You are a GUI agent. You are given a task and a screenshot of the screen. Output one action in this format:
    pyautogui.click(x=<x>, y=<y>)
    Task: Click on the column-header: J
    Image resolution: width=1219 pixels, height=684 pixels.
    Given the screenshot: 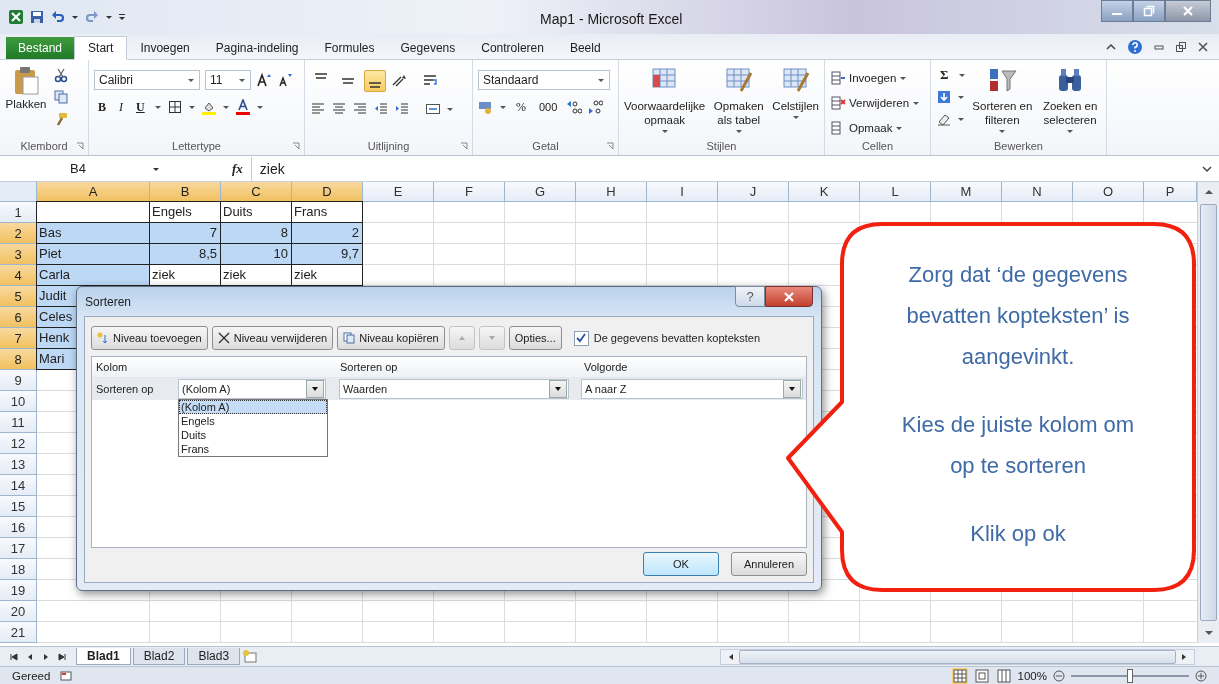 What is the action you would take?
    pyautogui.click(x=753, y=192)
    